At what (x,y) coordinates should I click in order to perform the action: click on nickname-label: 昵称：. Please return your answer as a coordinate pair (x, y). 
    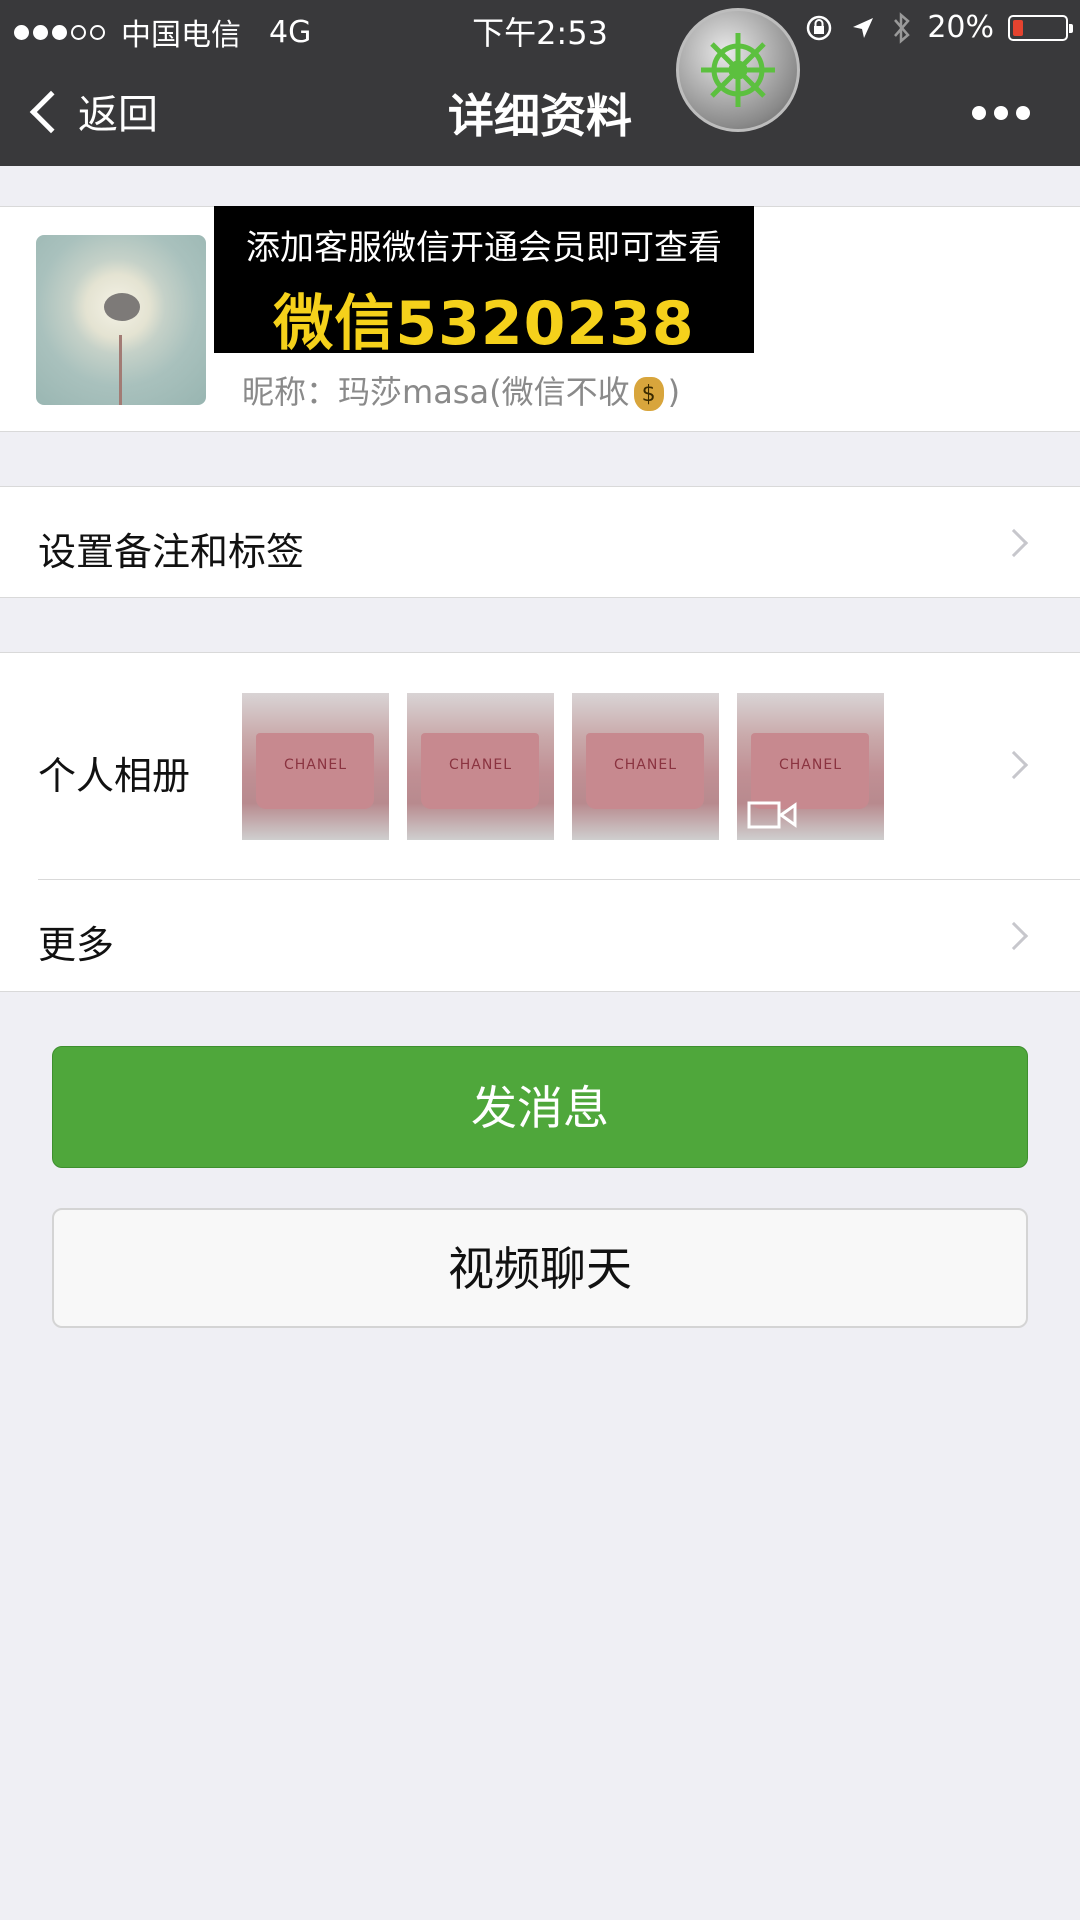
    Looking at the image, I should click on (290, 392).